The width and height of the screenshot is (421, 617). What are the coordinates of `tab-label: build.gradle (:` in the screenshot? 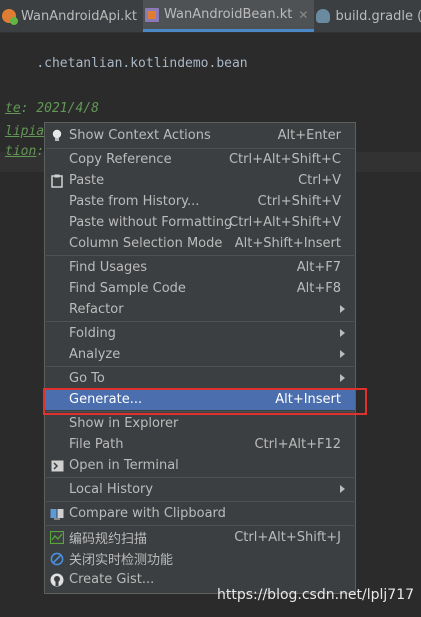 It's located at (378, 16).